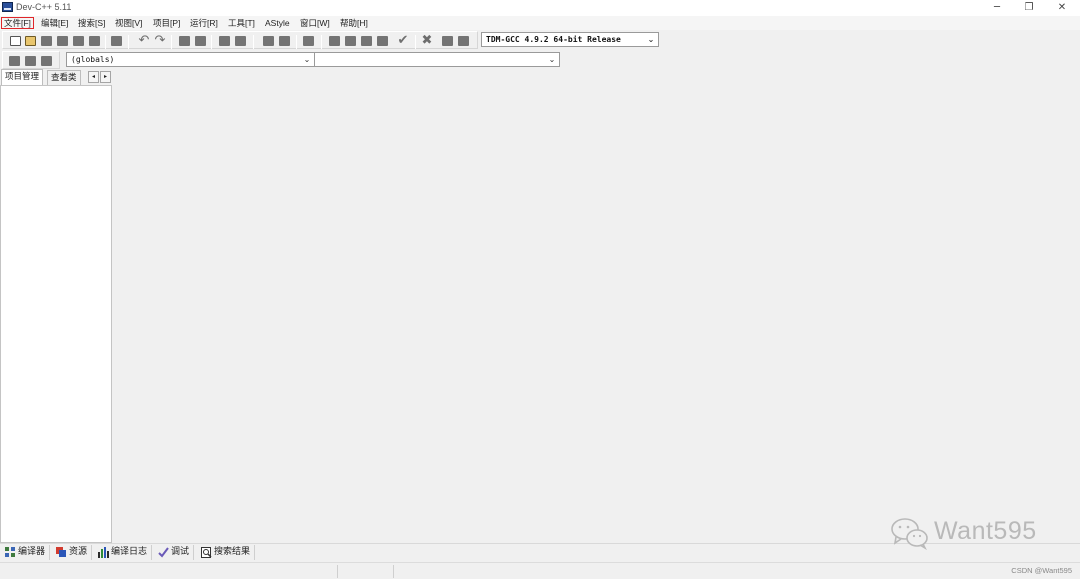  I want to click on resources-icon, so click(61, 552).